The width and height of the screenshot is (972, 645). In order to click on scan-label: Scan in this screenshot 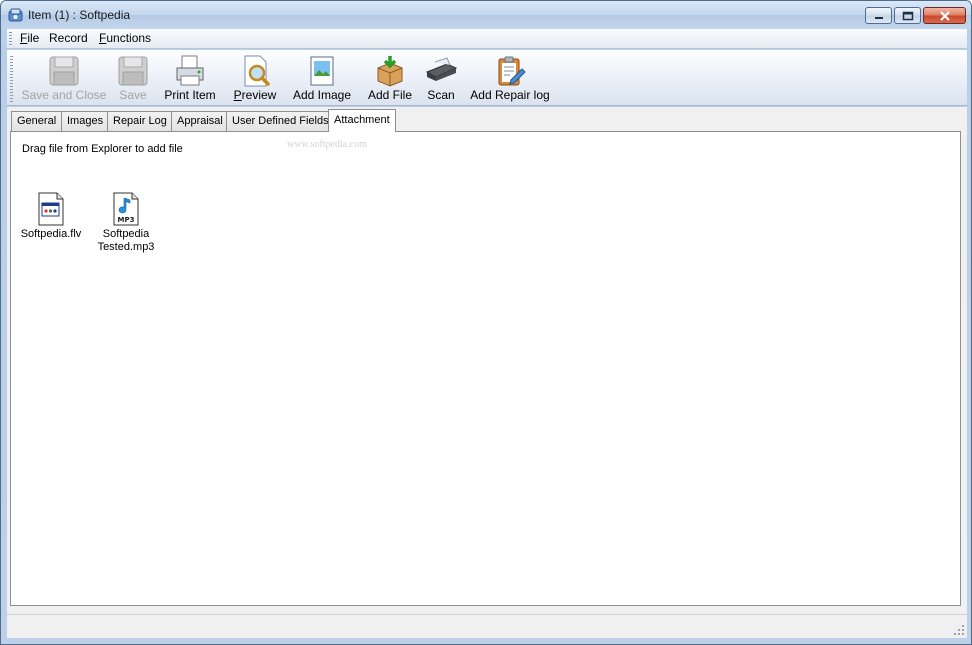, I will do `click(441, 95)`.